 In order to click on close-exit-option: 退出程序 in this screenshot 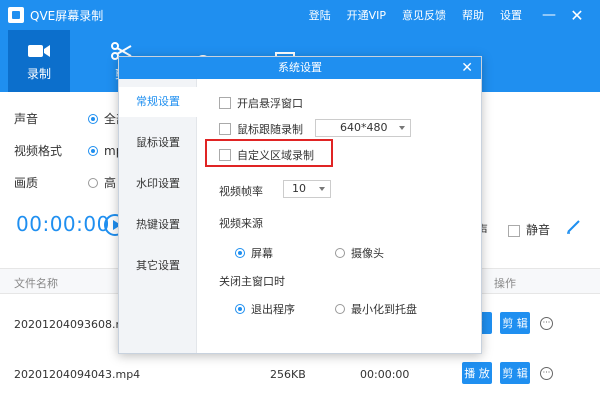, I will do `click(265, 309)`.